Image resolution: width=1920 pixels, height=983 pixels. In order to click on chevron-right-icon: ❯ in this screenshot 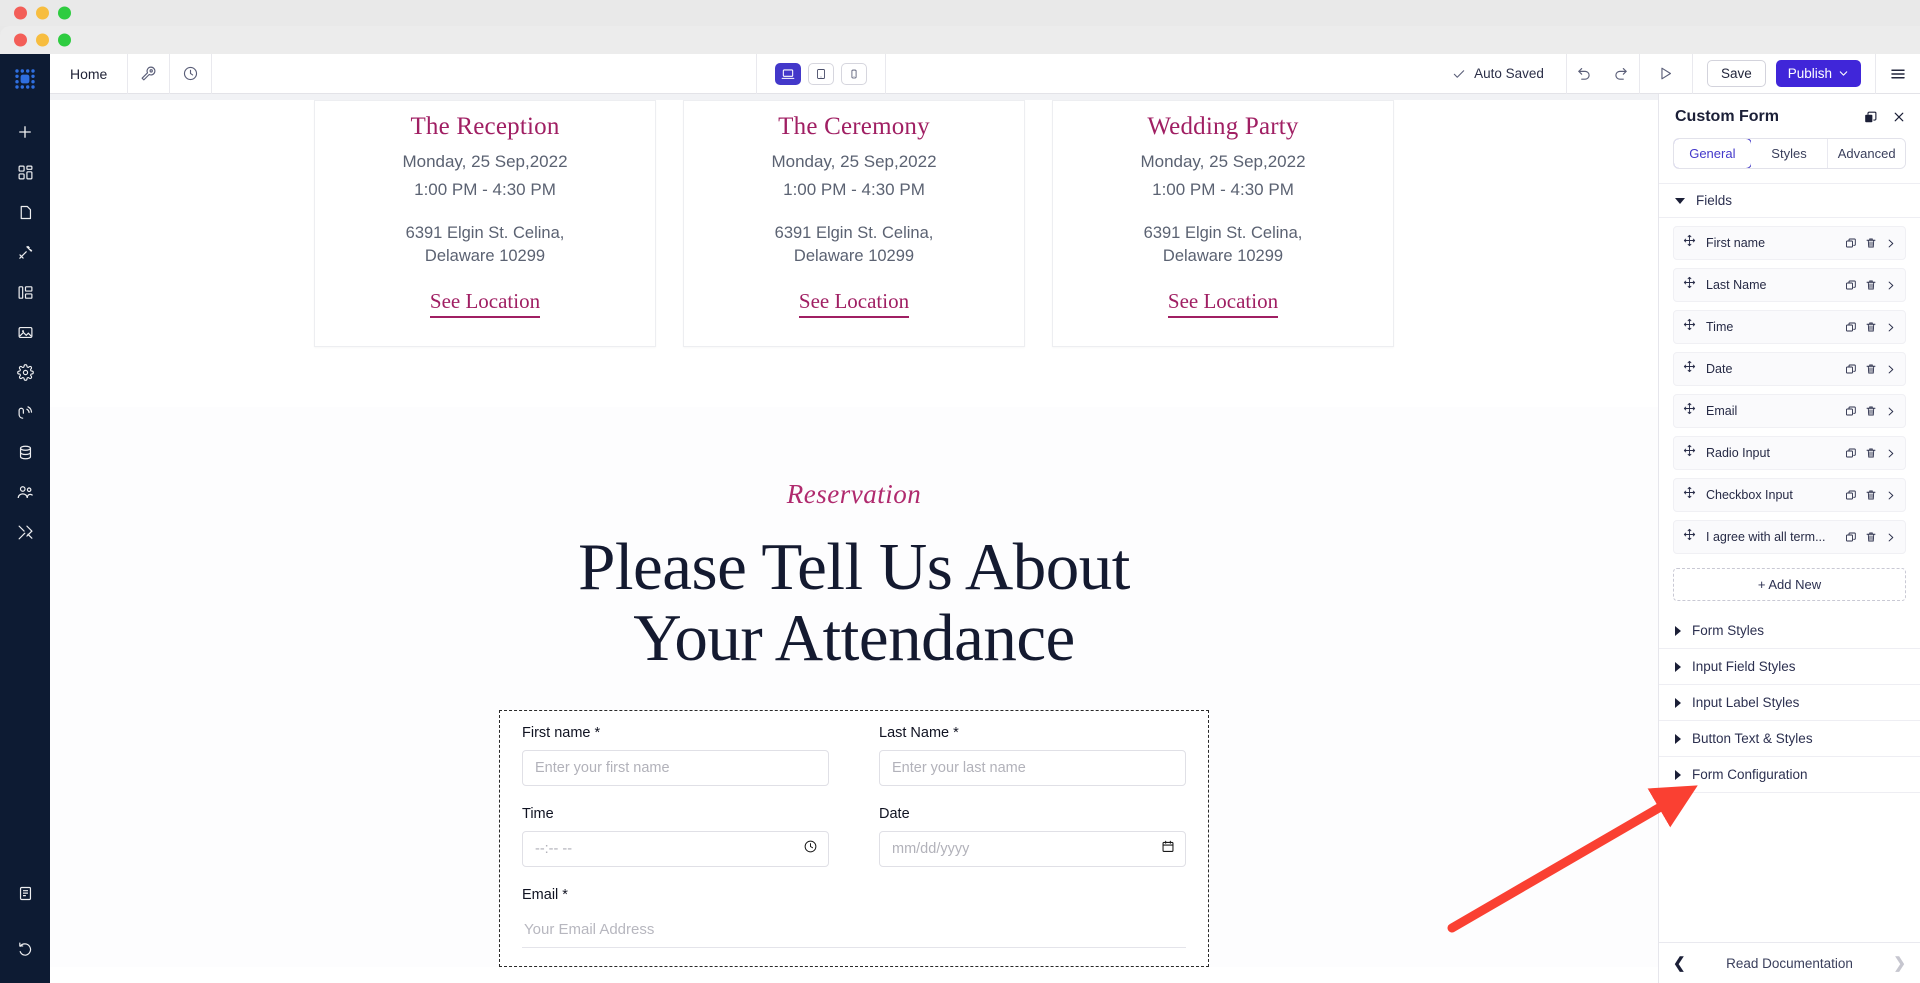, I will do `click(1899, 963)`.